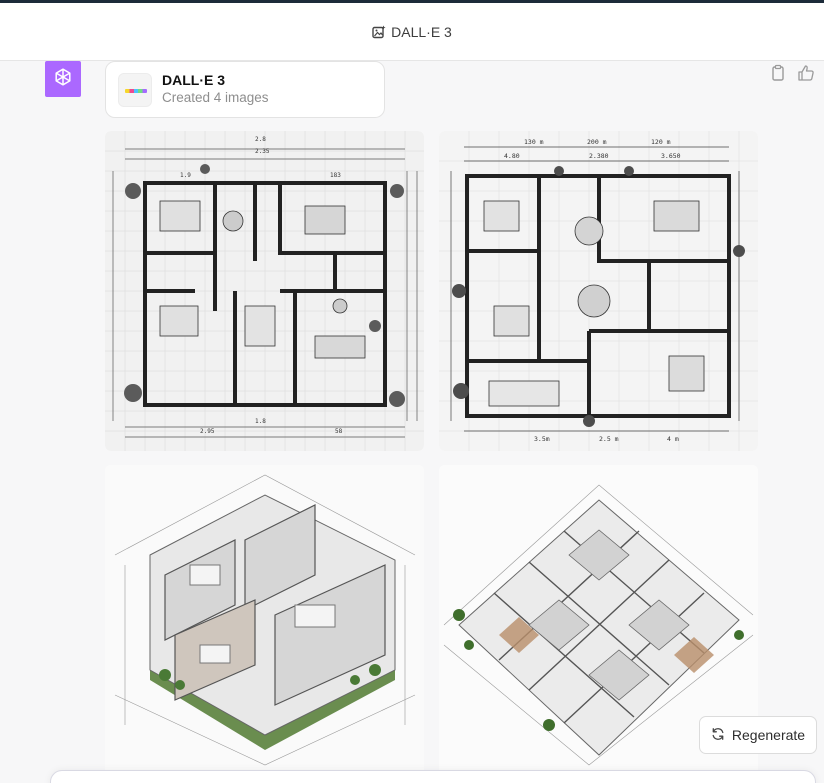  Describe the element at coordinates (215, 97) in the screenshot. I see `tool-status: Created 4 images` at that location.